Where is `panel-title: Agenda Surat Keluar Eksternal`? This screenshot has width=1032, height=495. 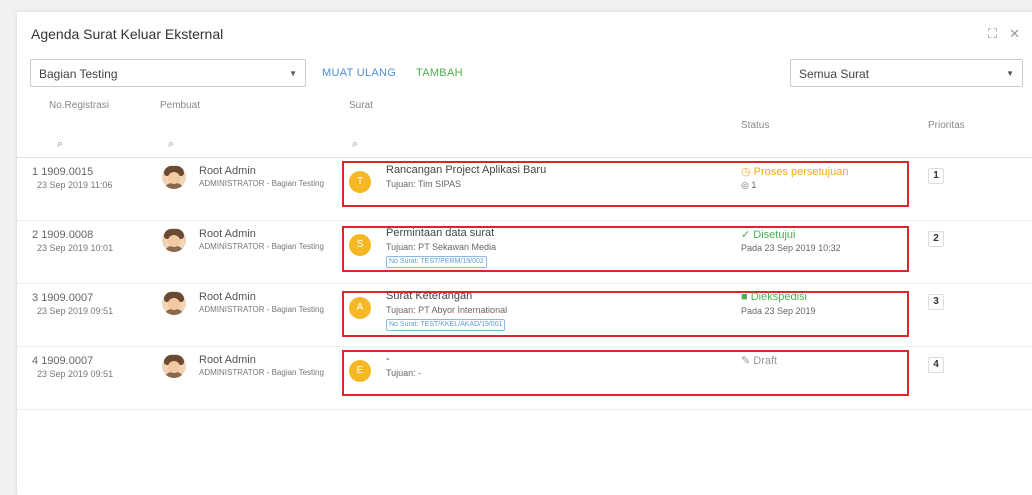
panel-title: Agenda Surat Keluar Eksternal is located at coordinates (127, 34).